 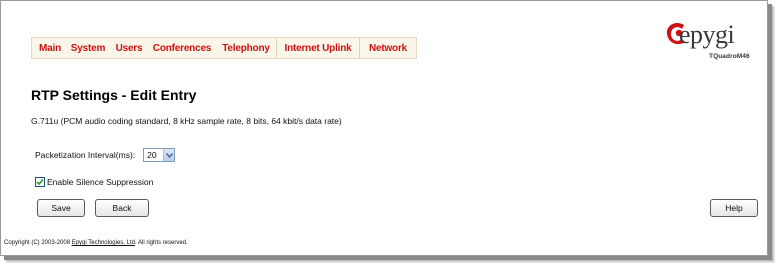 What do you see at coordinates (129, 48) in the screenshot?
I see `nav-item-users: Users` at bounding box center [129, 48].